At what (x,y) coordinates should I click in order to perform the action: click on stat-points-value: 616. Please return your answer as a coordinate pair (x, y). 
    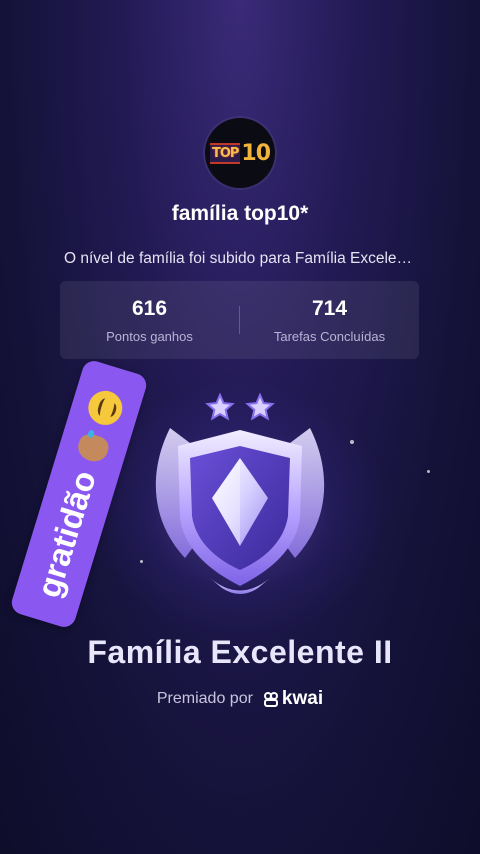
    Looking at the image, I should click on (149, 308).